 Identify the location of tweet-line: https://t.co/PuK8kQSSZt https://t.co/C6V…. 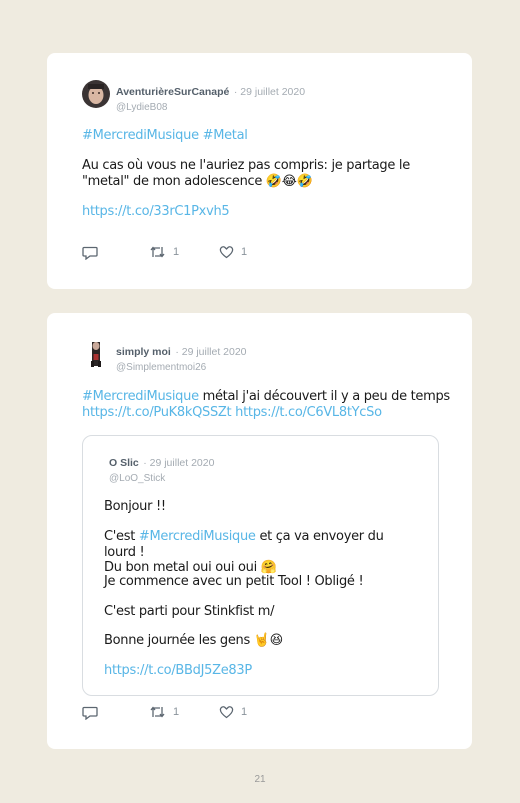
(272, 413).